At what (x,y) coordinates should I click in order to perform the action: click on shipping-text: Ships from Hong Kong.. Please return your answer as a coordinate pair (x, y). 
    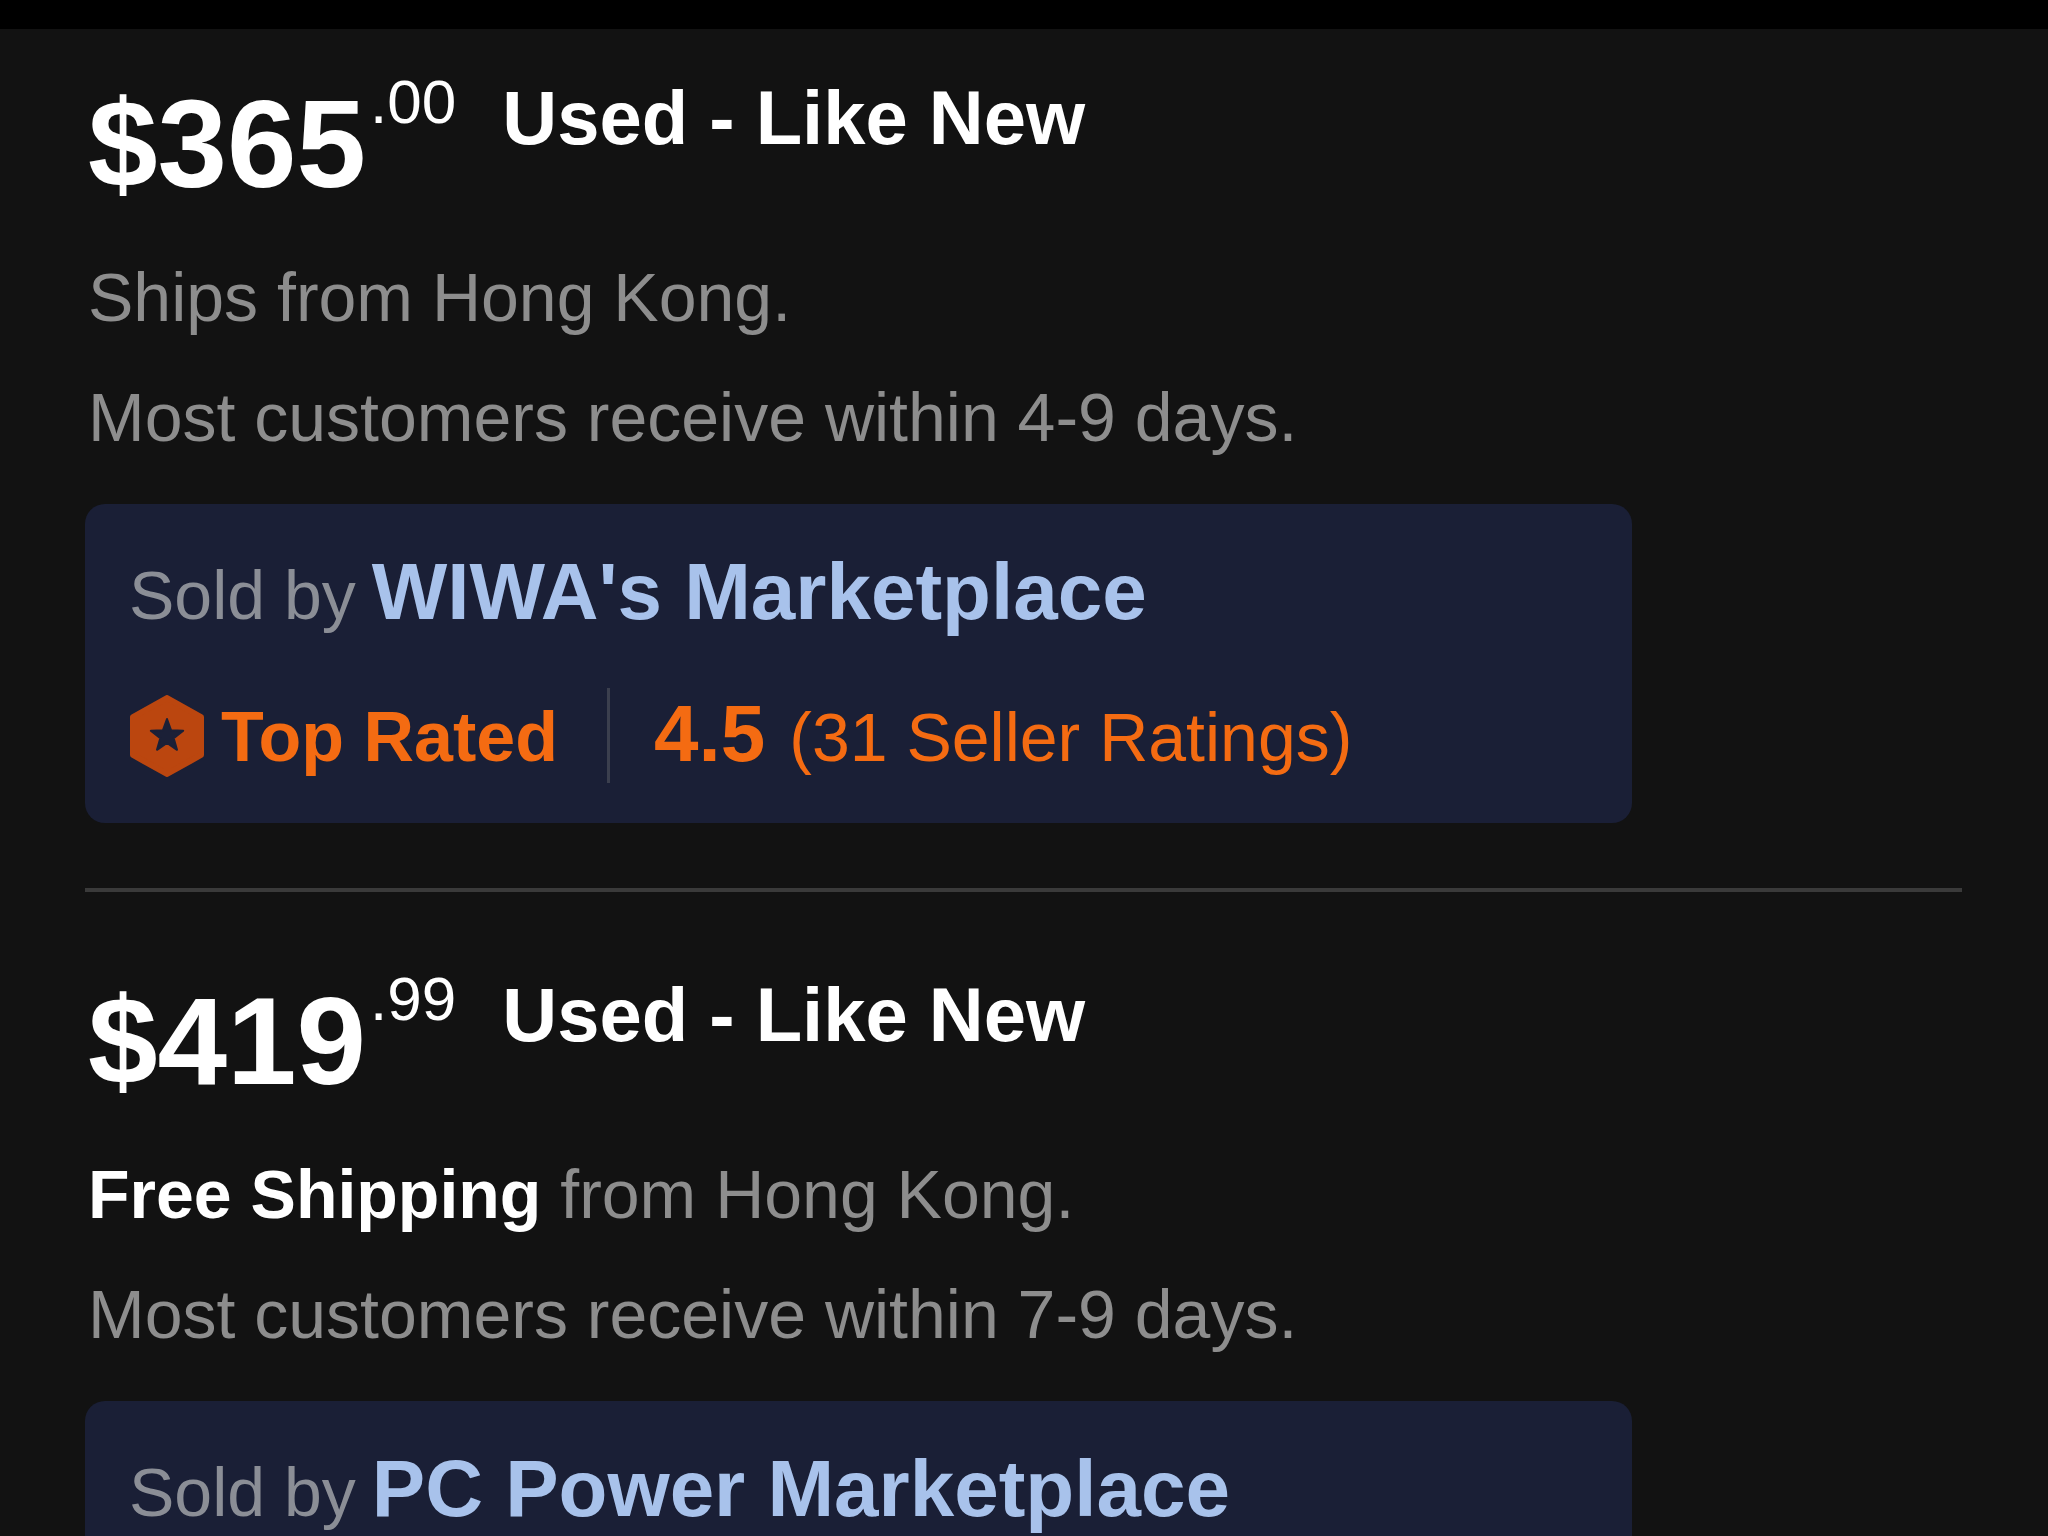
    Looking at the image, I should click on (440, 297).